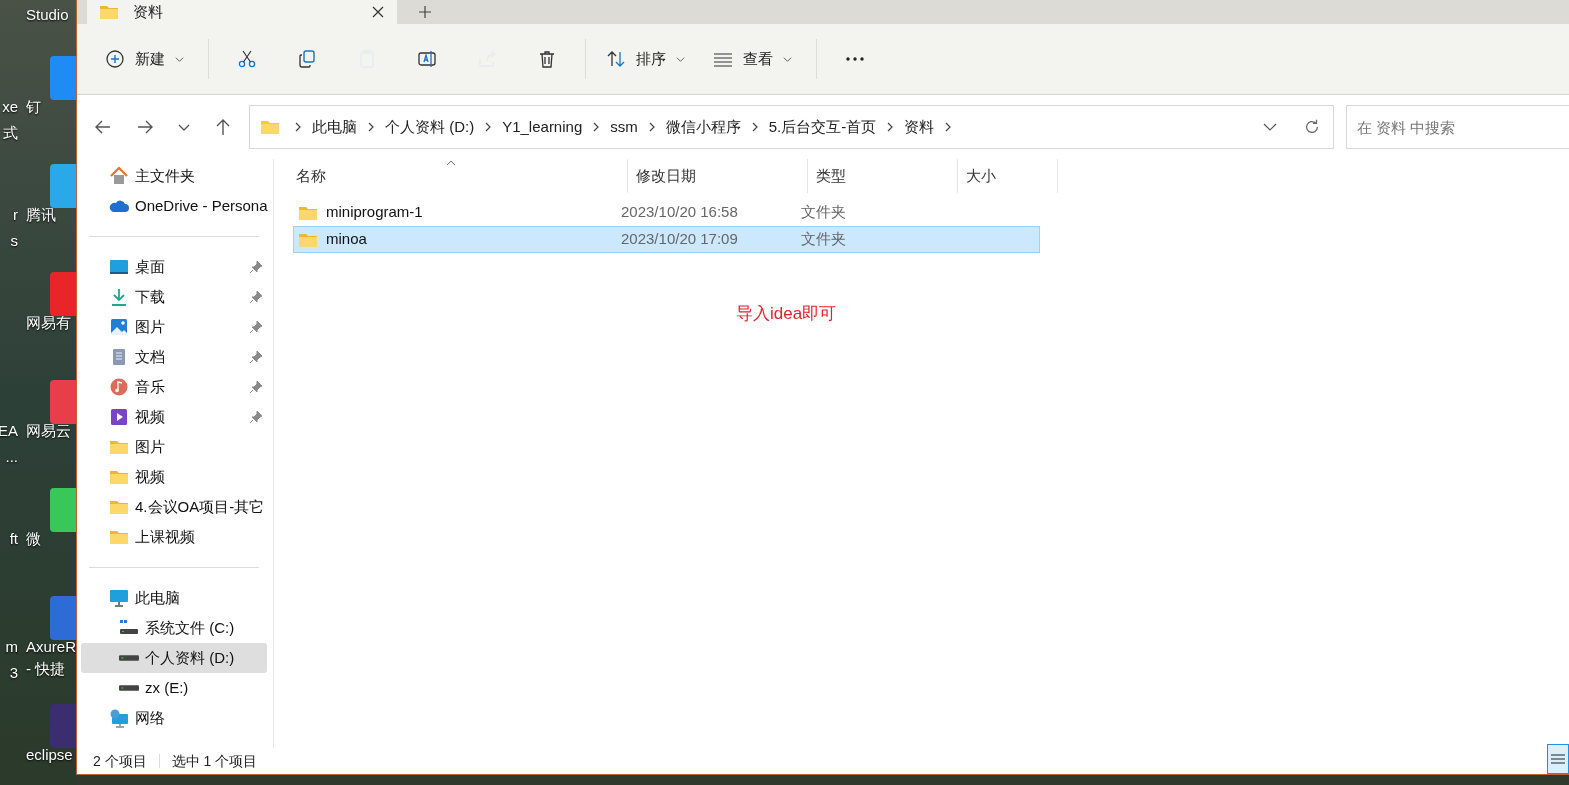  What do you see at coordinates (119, 417) in the screenshot?
I see `film-icon` at bounding box center [119, 417].